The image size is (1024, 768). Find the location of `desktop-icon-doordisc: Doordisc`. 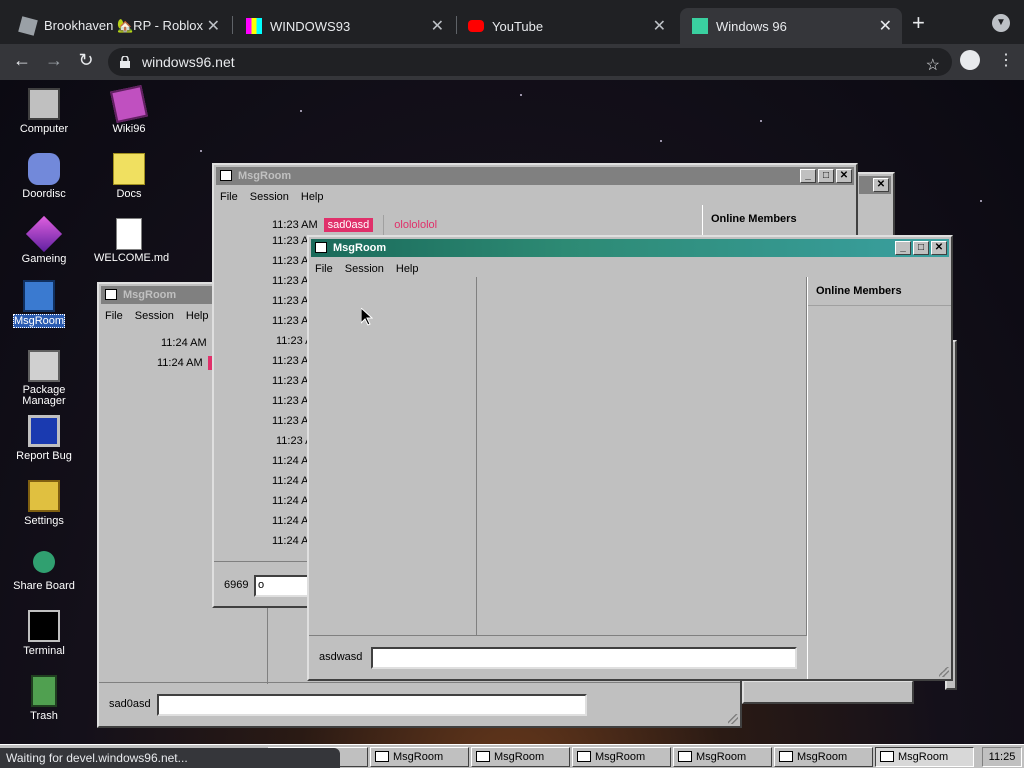

desktop-icon-doordisc: Doordisc is located at coordinates (44, 176).